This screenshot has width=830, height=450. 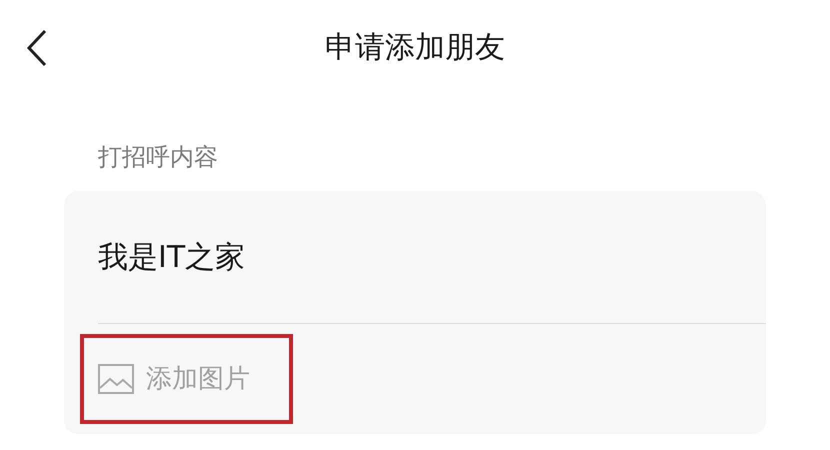 What do you see at coordinates (415, 48) in the screenshot?
I see `page-title: 申请添加朋友` at bounding box center [415, 48].